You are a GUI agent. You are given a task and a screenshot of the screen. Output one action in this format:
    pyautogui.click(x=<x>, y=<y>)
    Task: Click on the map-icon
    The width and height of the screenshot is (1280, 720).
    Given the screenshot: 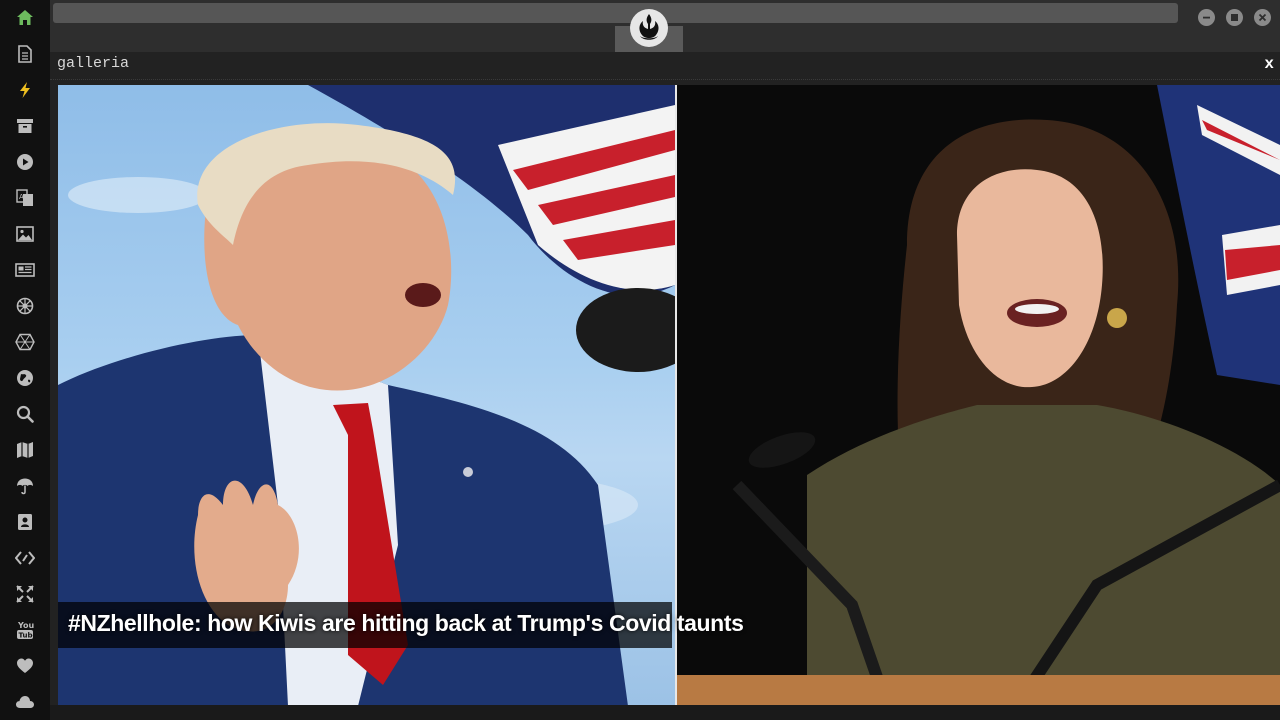 What is the action you would take?
    pyautogui.click(x=25, y=450)
    